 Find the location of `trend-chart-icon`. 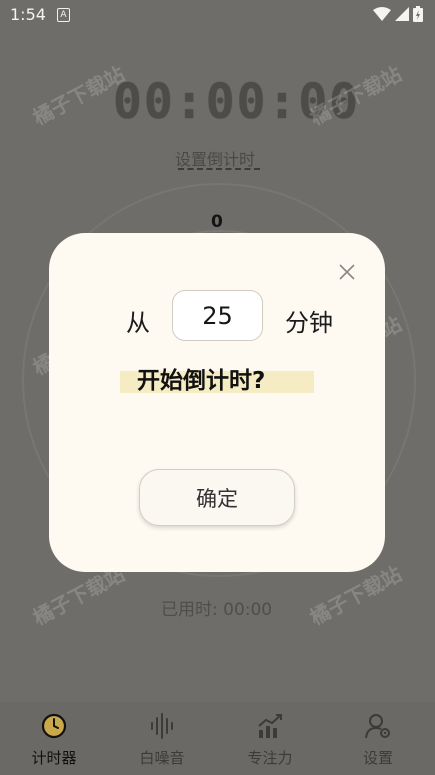

trend-chart-icon is located at coordinates (270, 726).